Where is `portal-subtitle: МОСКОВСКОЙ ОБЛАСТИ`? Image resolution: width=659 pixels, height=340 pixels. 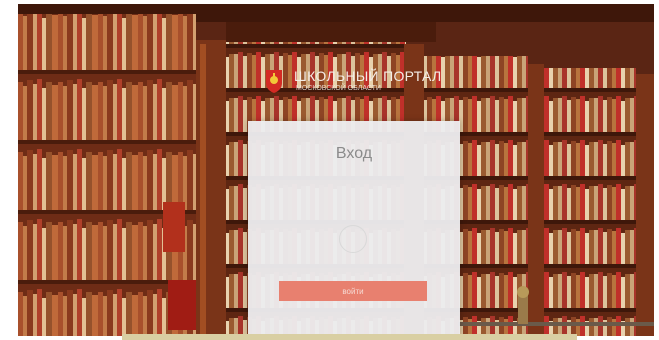 portal-subtitle: МОСКОВСКОЙ ОБЛАСТИ is located at coordinates (338, 88).